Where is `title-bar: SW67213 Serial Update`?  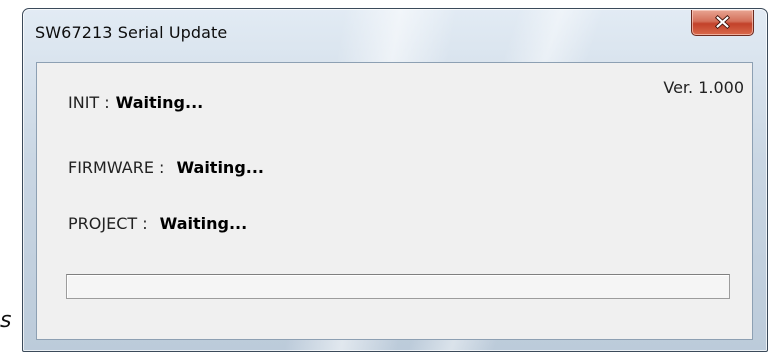 title-bar: SW67213 Serial Update is located at coordinates (395, 31).